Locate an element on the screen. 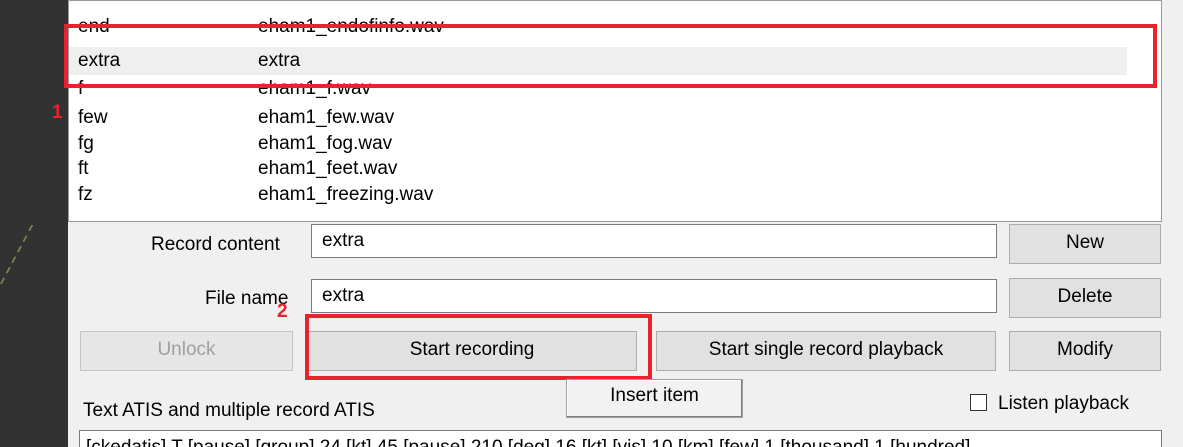 The height and width of the screenshot is (447, 1183). file-name-label: File name is located at coordinates (247, 298).